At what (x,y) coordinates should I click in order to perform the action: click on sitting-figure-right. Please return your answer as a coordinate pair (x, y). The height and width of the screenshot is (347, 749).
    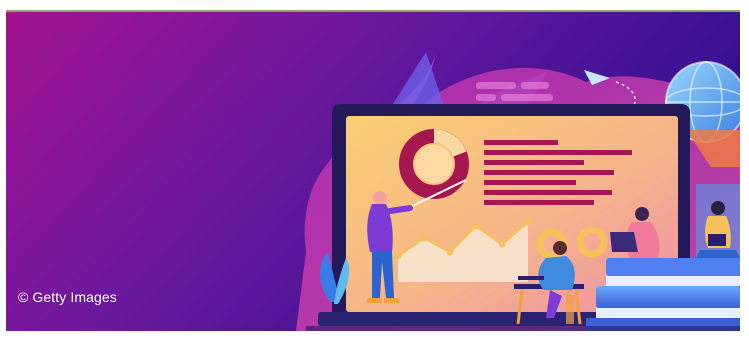
    Looking at the image, I should click on (718, 221).